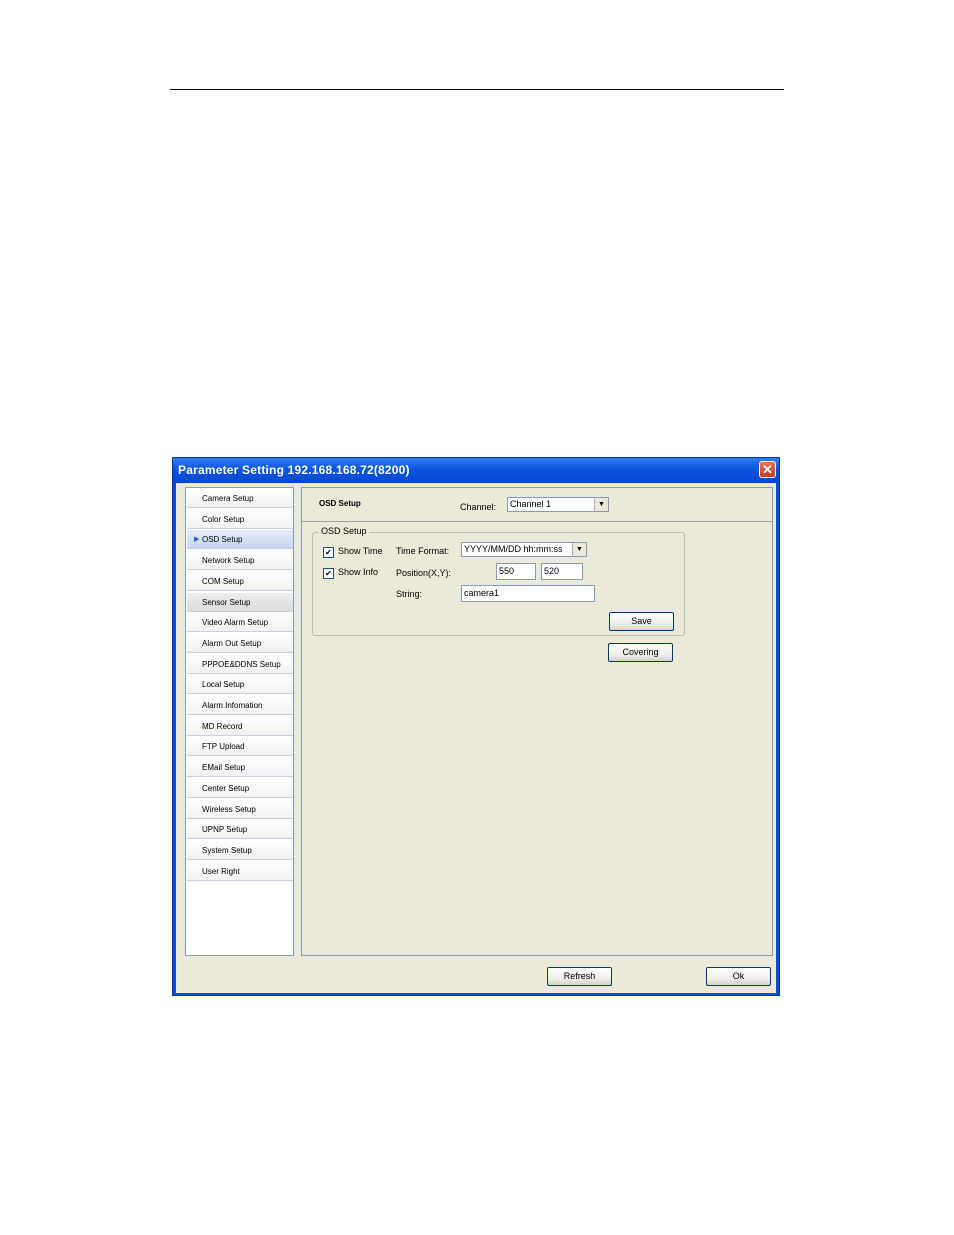 The height and width of the screenshot is (1235, 954). I want to click on covering-button: Covering, so click(640, 652).